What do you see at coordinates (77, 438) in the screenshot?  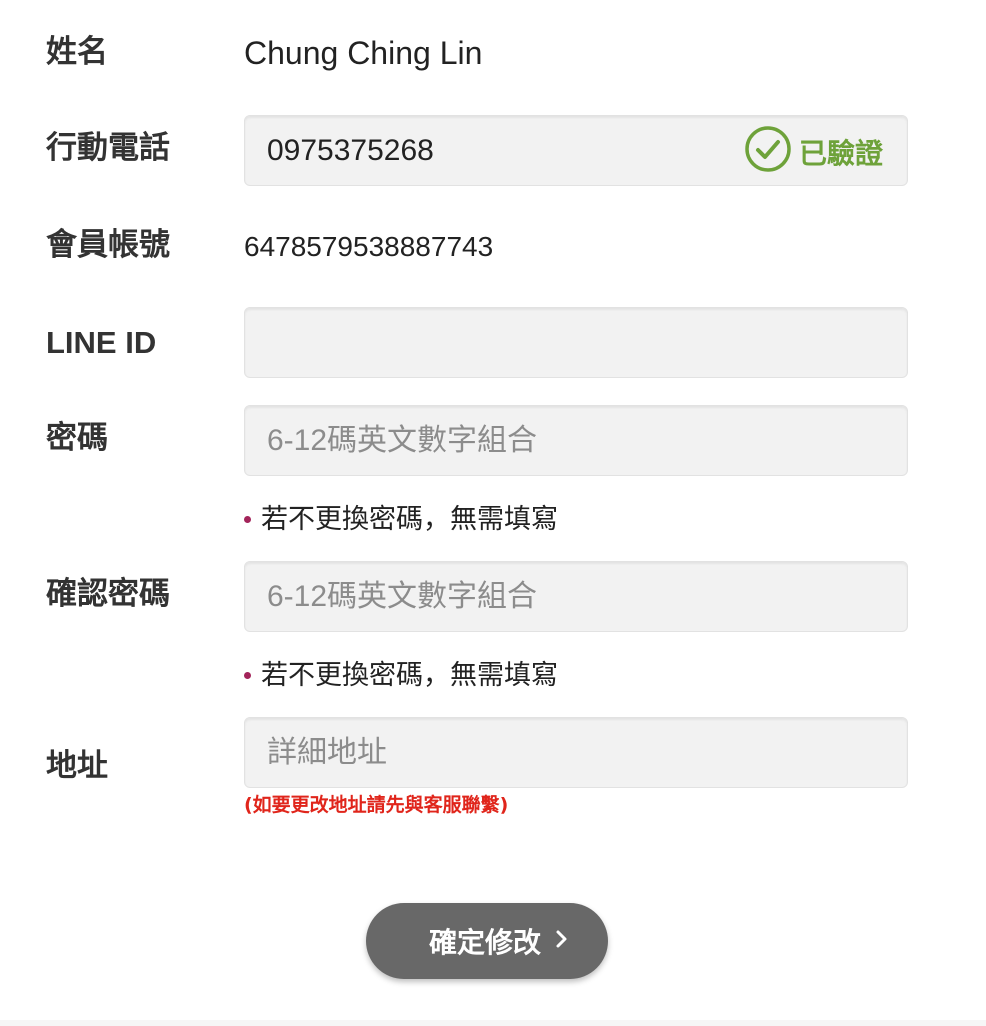 I see `password-label: 密碼` at bounding box center [77, 438].